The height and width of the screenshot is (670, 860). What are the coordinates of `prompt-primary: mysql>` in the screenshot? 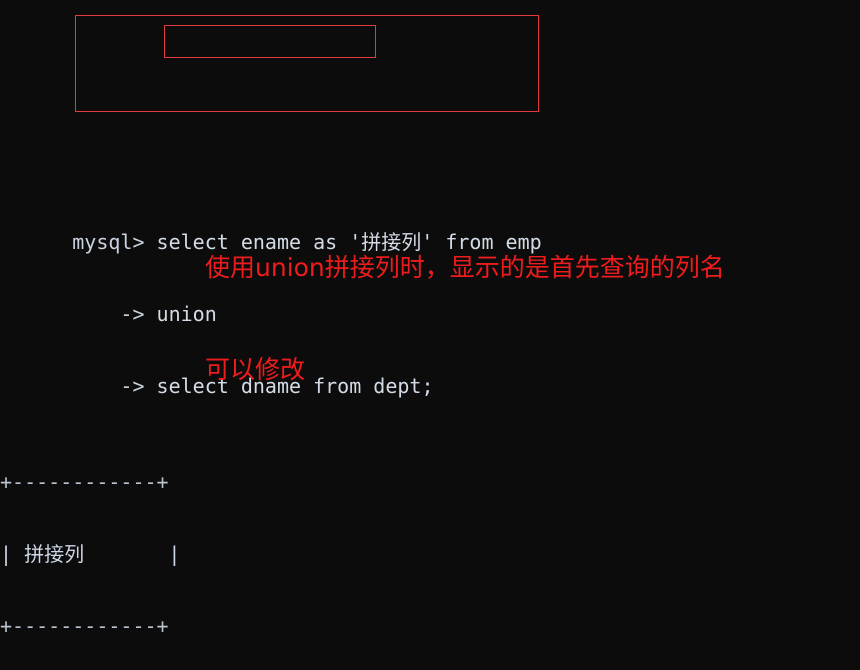 It's located at (108, 242).